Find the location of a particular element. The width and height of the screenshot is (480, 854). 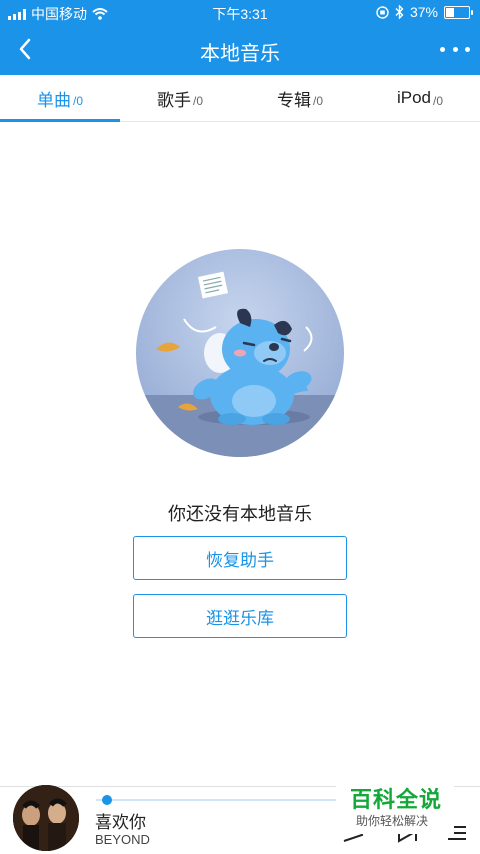

tab-songs: 单曲/0 is located at coordinates (60, 98).